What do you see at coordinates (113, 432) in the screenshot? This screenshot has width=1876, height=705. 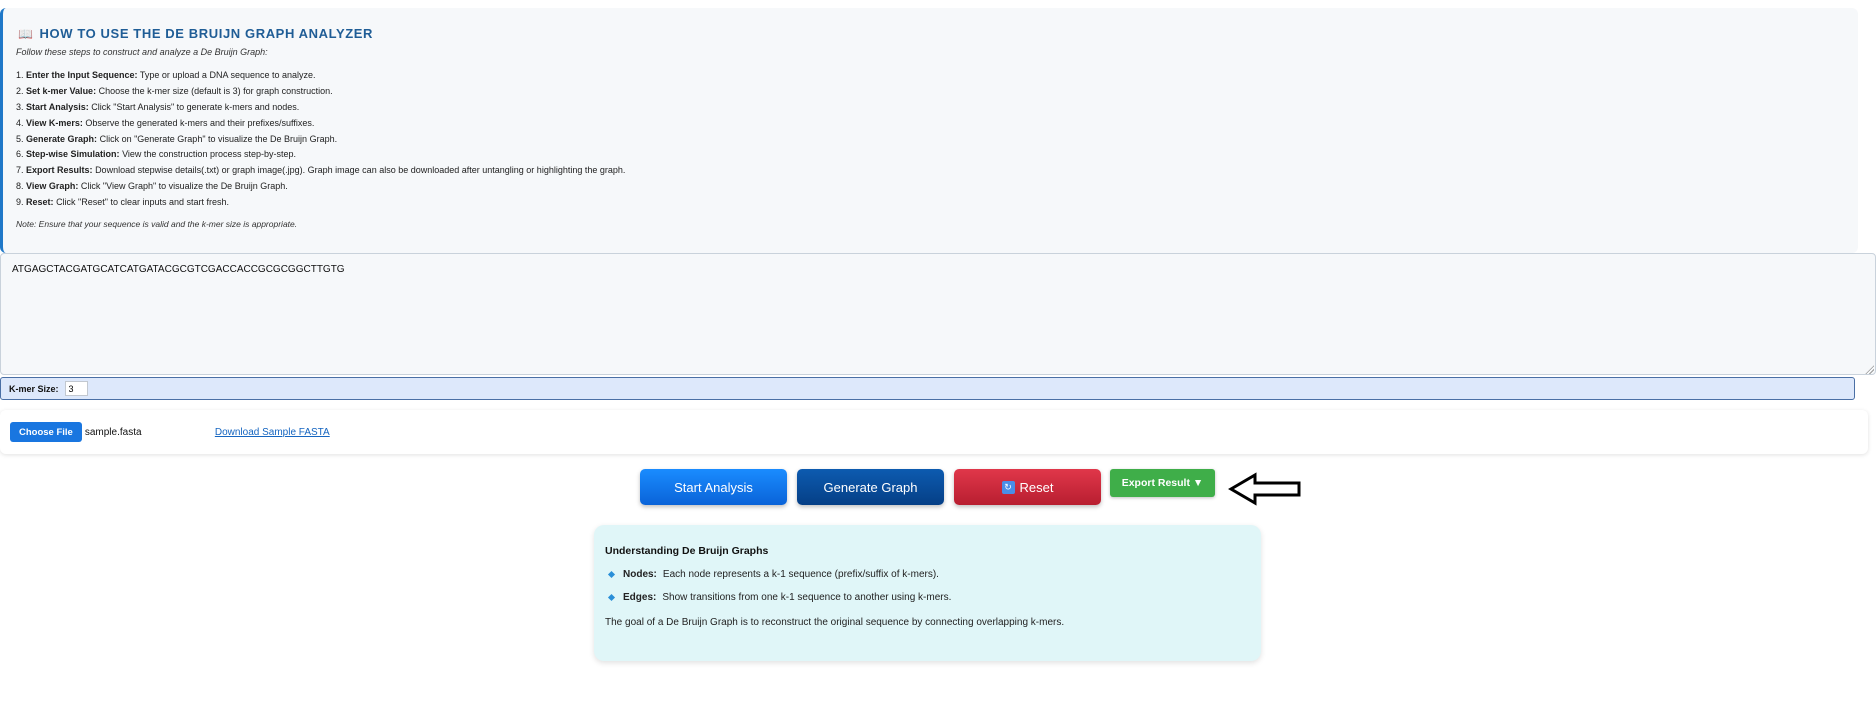 I see `selected-file-name: sample.fasta` at bounding box center [113, 432].